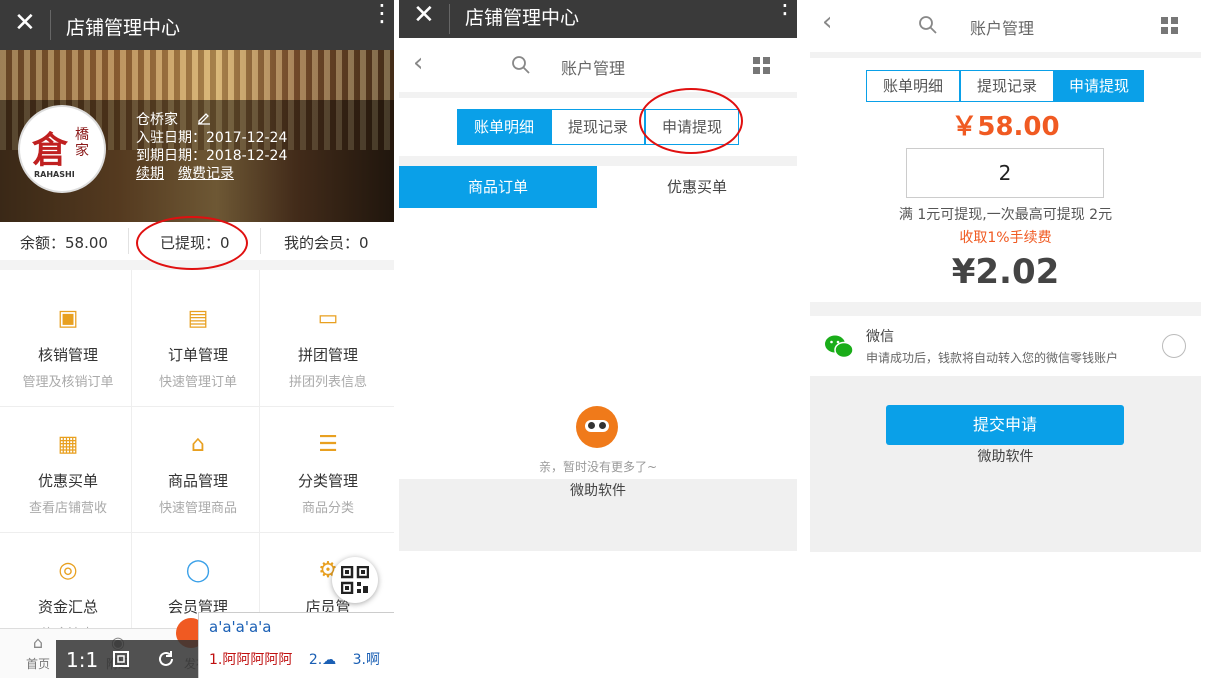 This screenshot has height=678, width=1207. Describe the element at coordinates (697, 187) in the screenshot. I see `tab-discount-orders: 优惠买单` at that location.